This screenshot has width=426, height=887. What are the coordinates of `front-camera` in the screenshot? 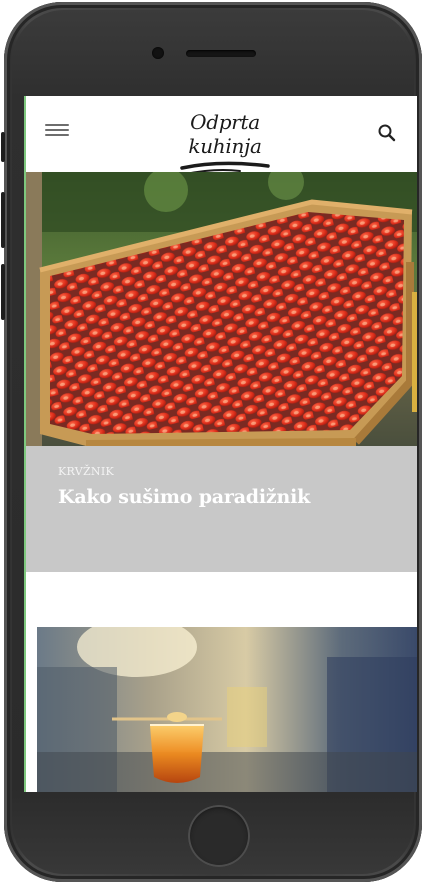 It's located at (158, 53).